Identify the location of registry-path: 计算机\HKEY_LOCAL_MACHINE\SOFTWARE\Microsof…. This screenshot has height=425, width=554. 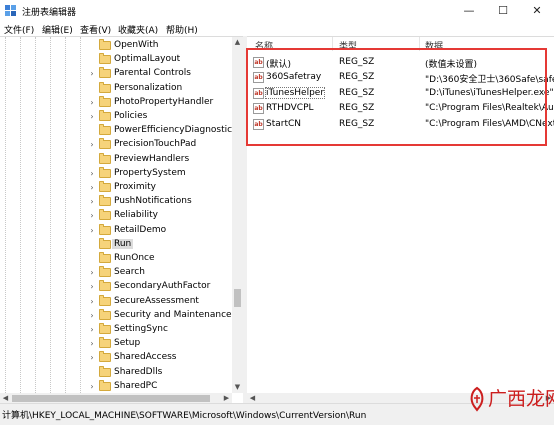
(184, 416).